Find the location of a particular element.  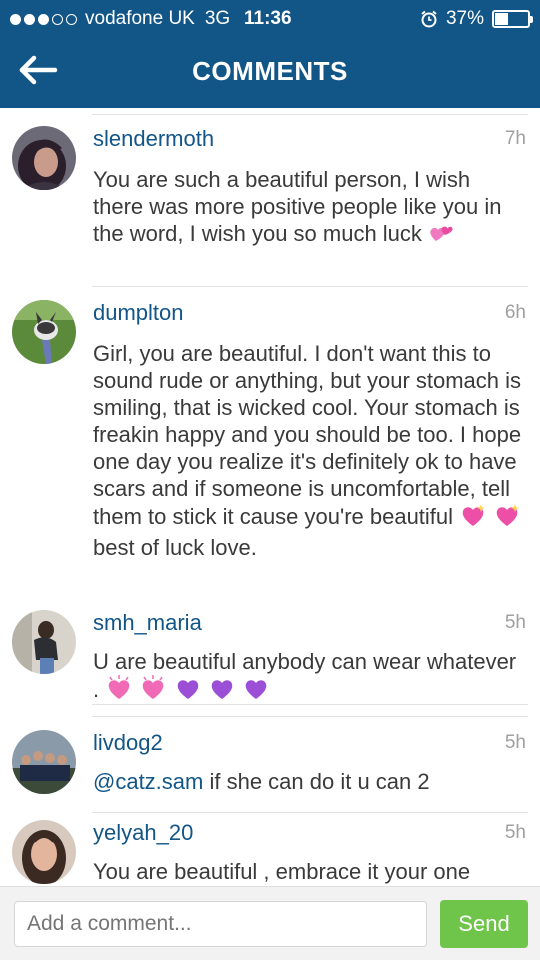

clock: 11:36 is located at coordinates (268, 18).